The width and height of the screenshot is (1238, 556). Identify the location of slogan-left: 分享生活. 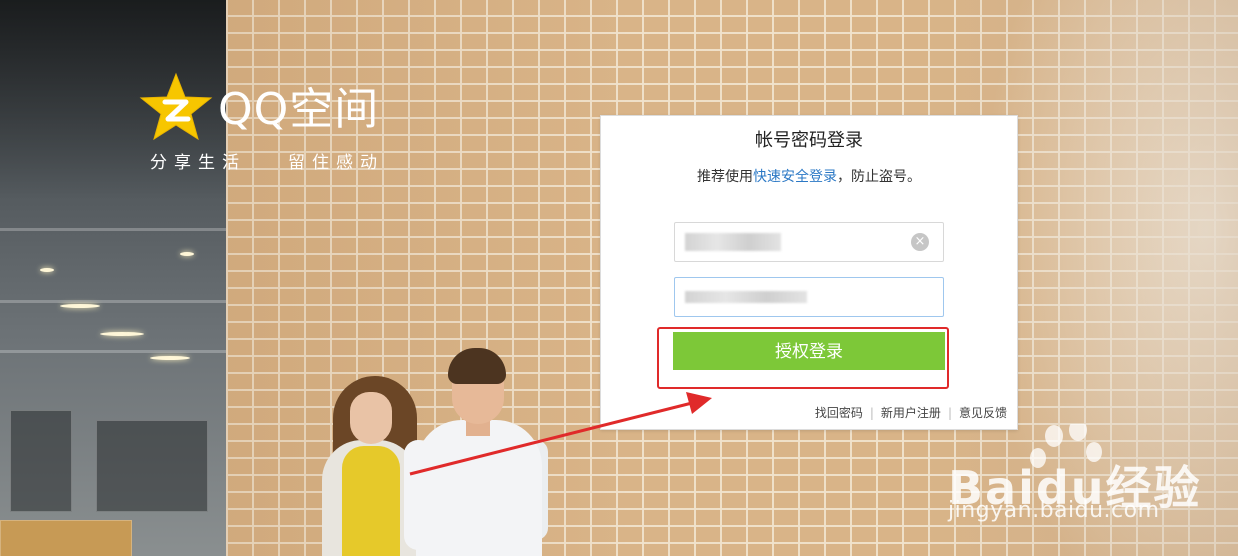
(198, 163).